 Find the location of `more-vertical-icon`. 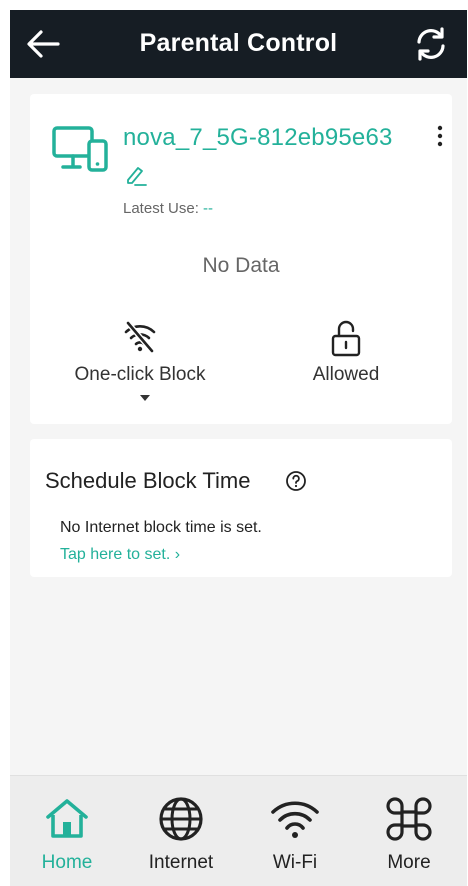

more-vertical-icon is located at coordinates (440, 136).